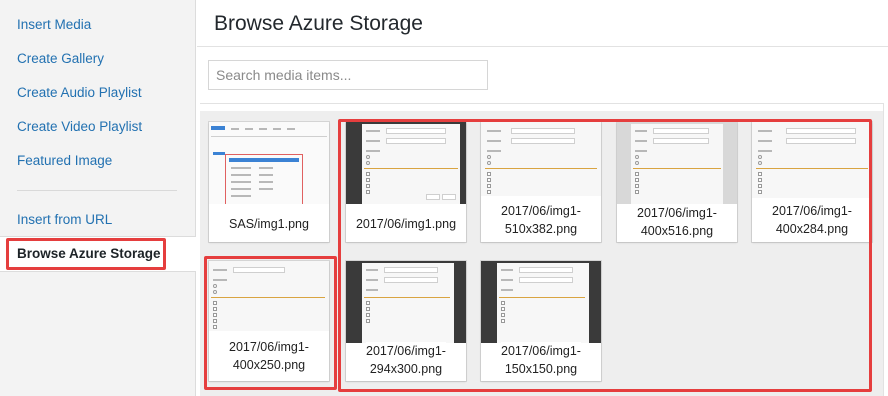 The height and width of the screenshot is (396, 888). What do you see at coordinates (269, 163) in the screenshot?
I see `media-thumbnail` at bounding box center [269, 163].